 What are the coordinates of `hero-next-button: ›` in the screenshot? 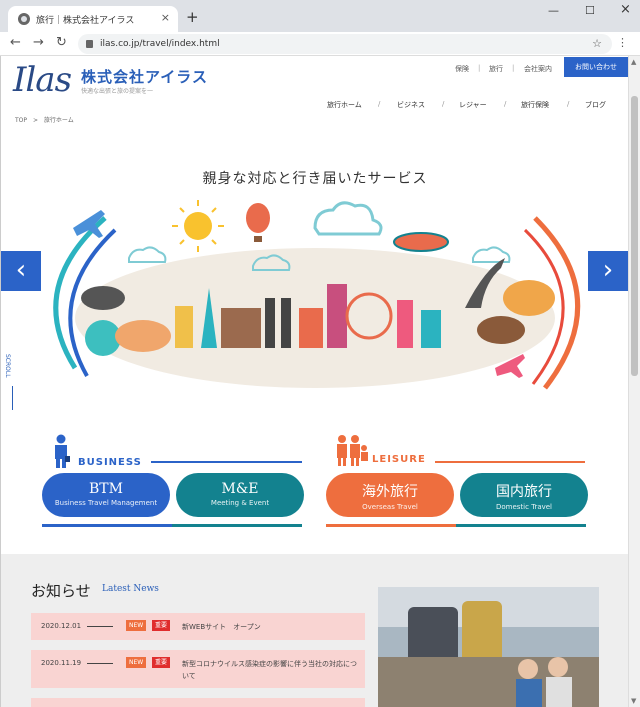 It's located at (608, 271).